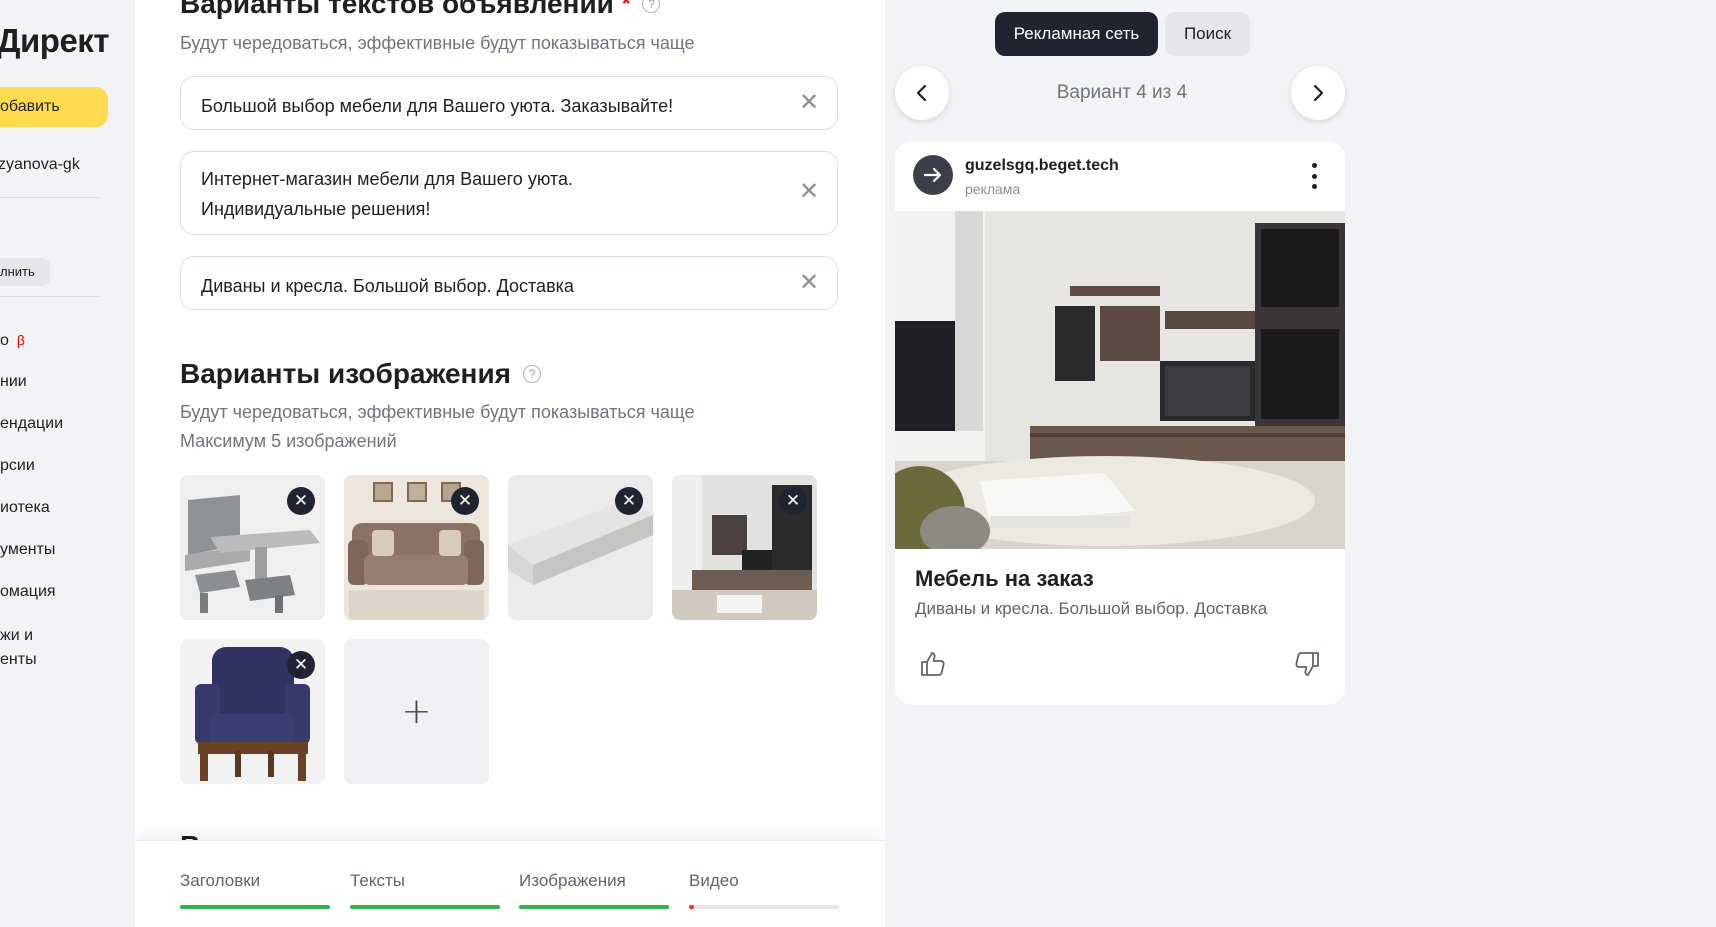  What do you see at coordinates (397, 9) in the screenshot?
I see `texts-title-text: Варианты текстов объявлений` at bounding box center [397, 9].